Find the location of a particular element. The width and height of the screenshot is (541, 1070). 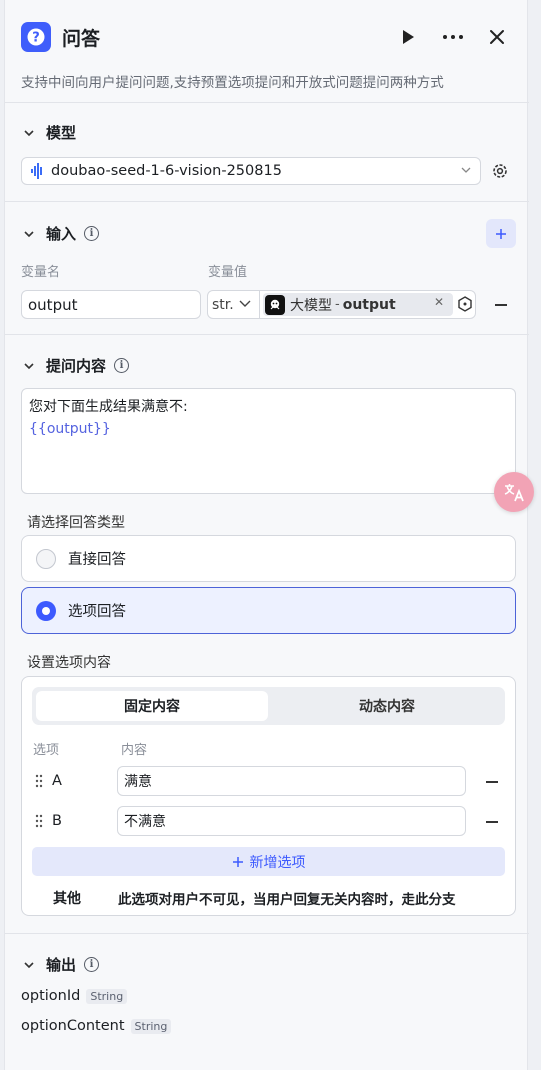

radio-label: 直接回答 is located at coordinates (97, 560).